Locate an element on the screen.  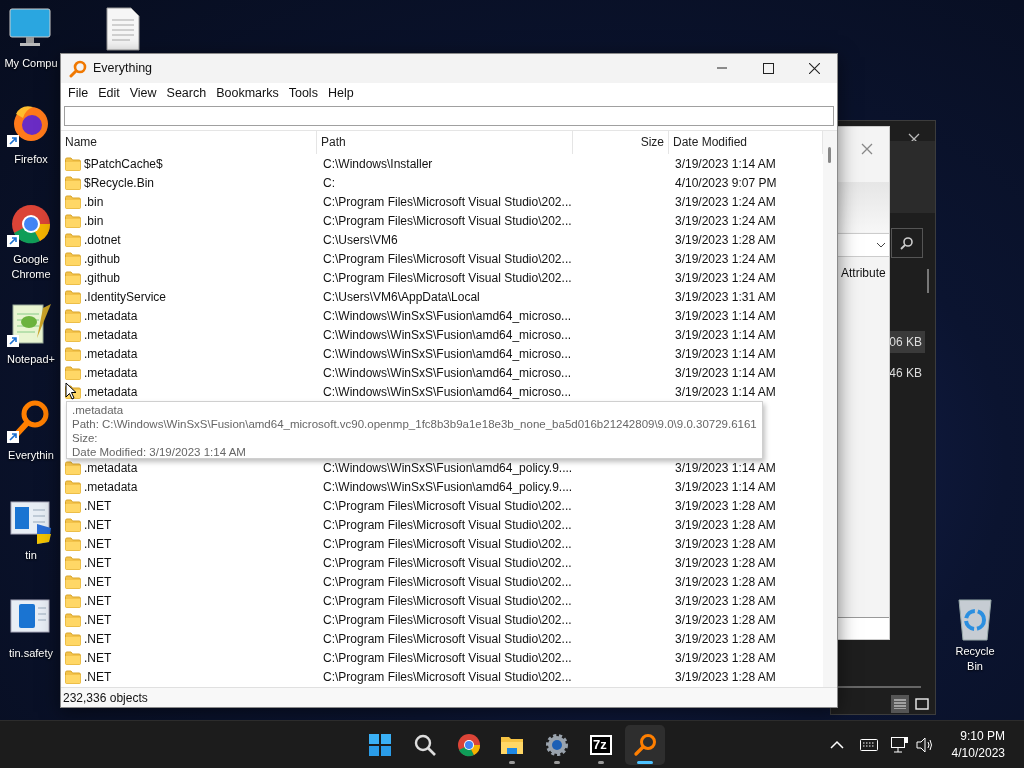
magnifier-icon is located at coordinates (78, 68).